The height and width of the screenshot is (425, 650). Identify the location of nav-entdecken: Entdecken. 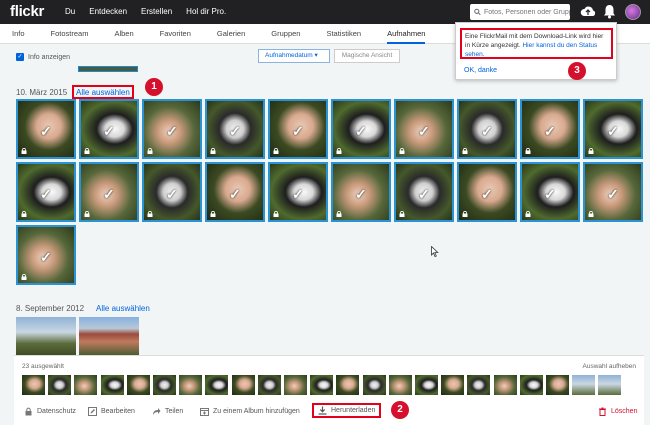
(108, 12).